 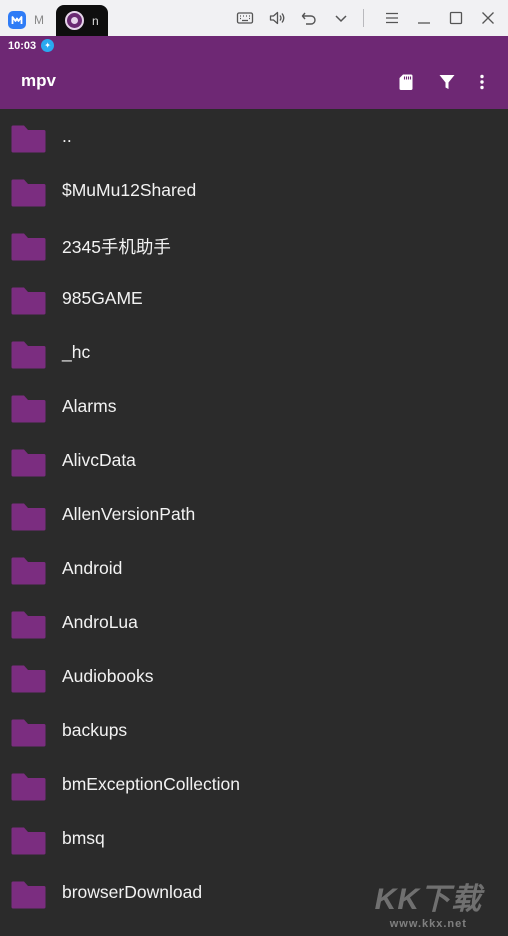 What do you see at coordinates (254, 676) in the screenshot?
I see `list-item: Audiobooks` at bounding box center [254, 676].